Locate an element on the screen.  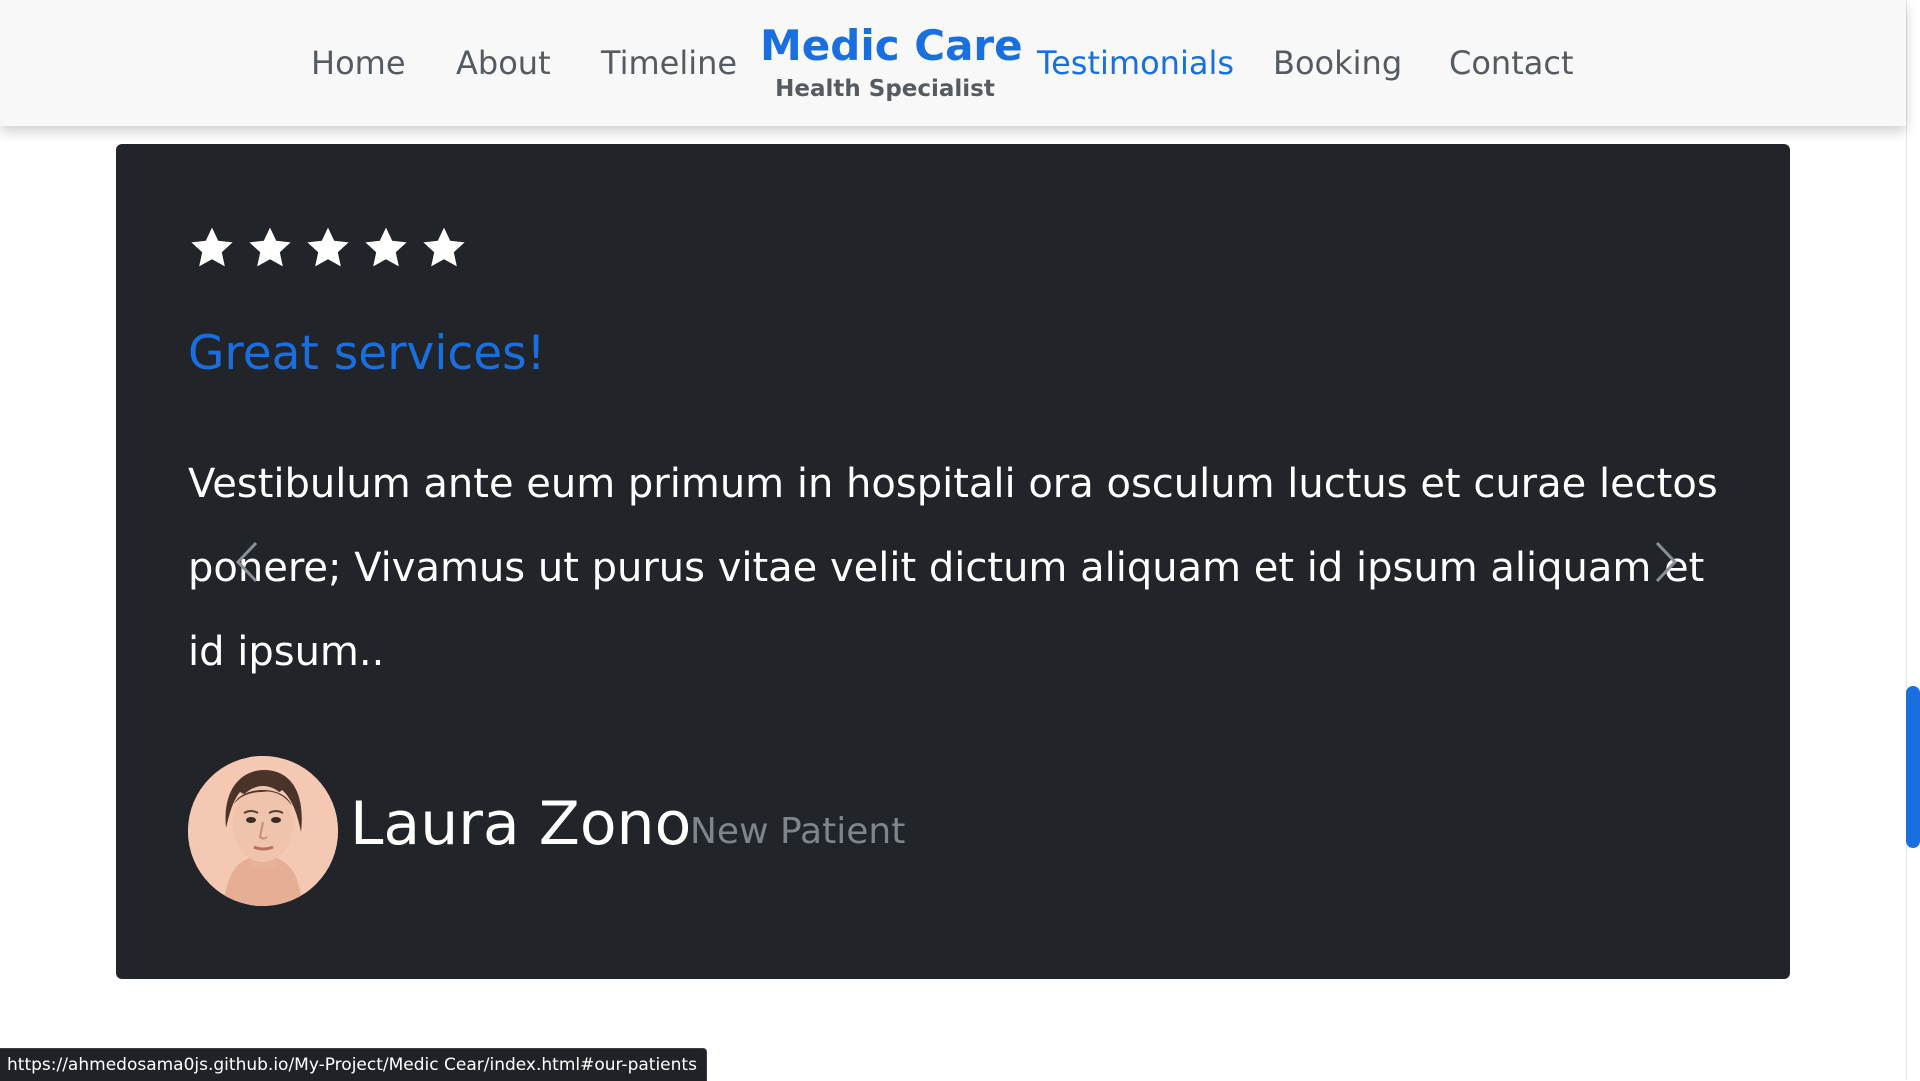
nav-link-about: About is located at coordinates (503, 63).